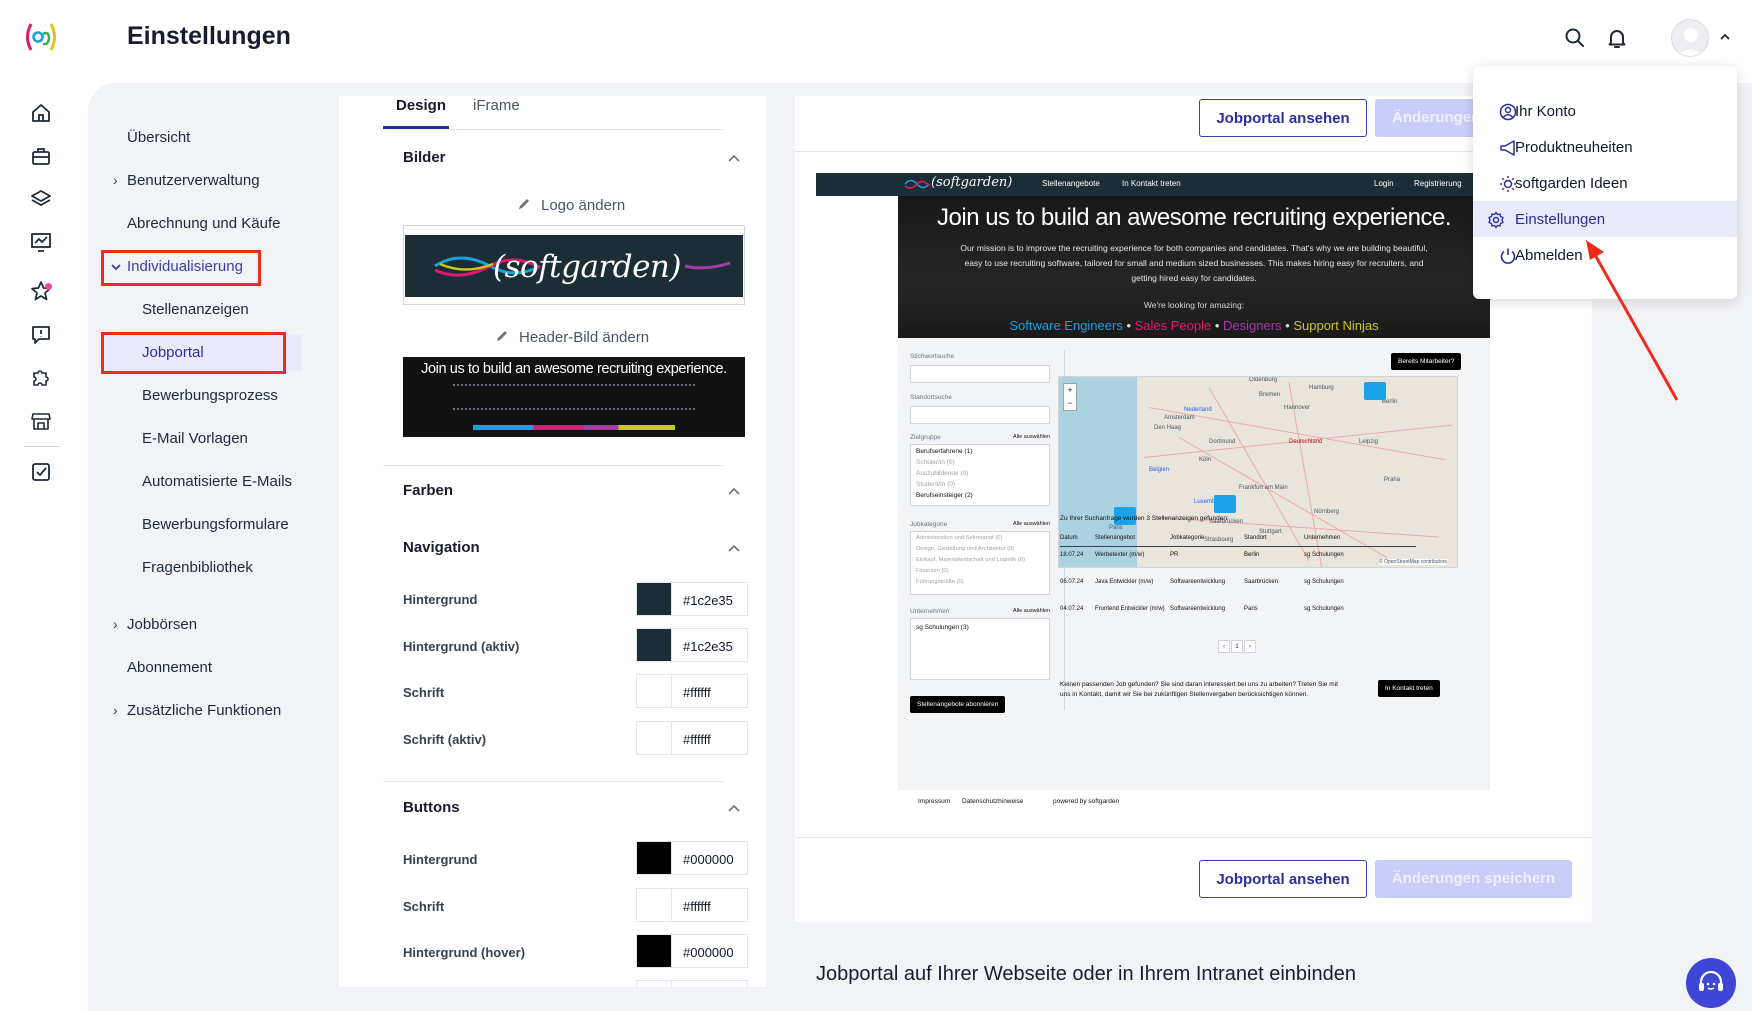  I want to click on mock-result-cell: 04.07.24, so click(1072, 609).